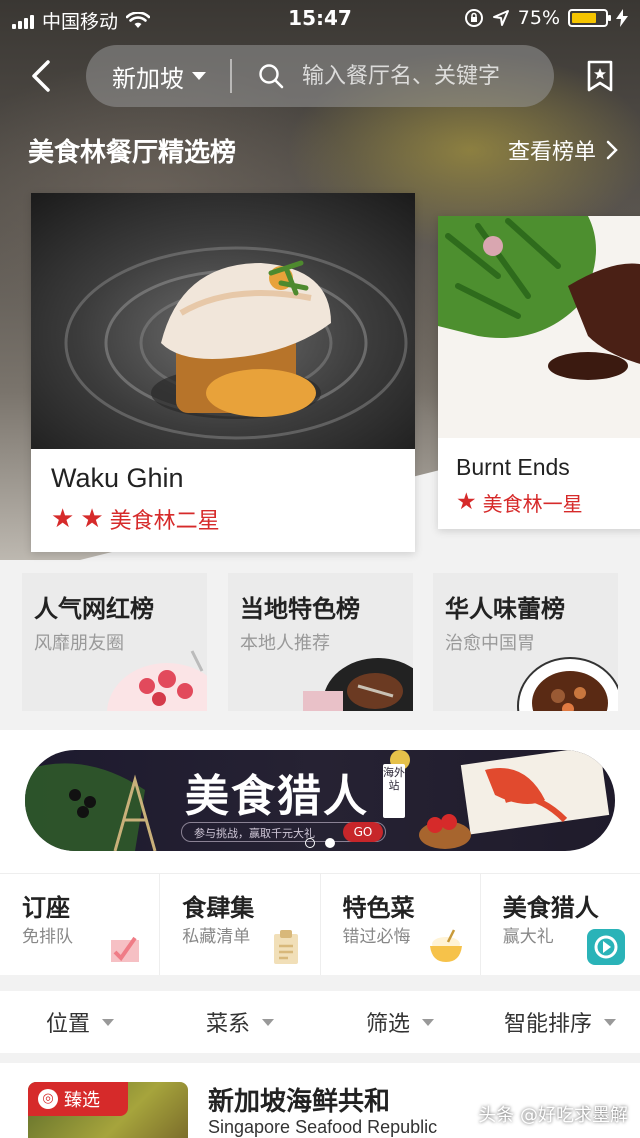  I want to click on entry-booking: 订座 免排队, so click(80, 924).